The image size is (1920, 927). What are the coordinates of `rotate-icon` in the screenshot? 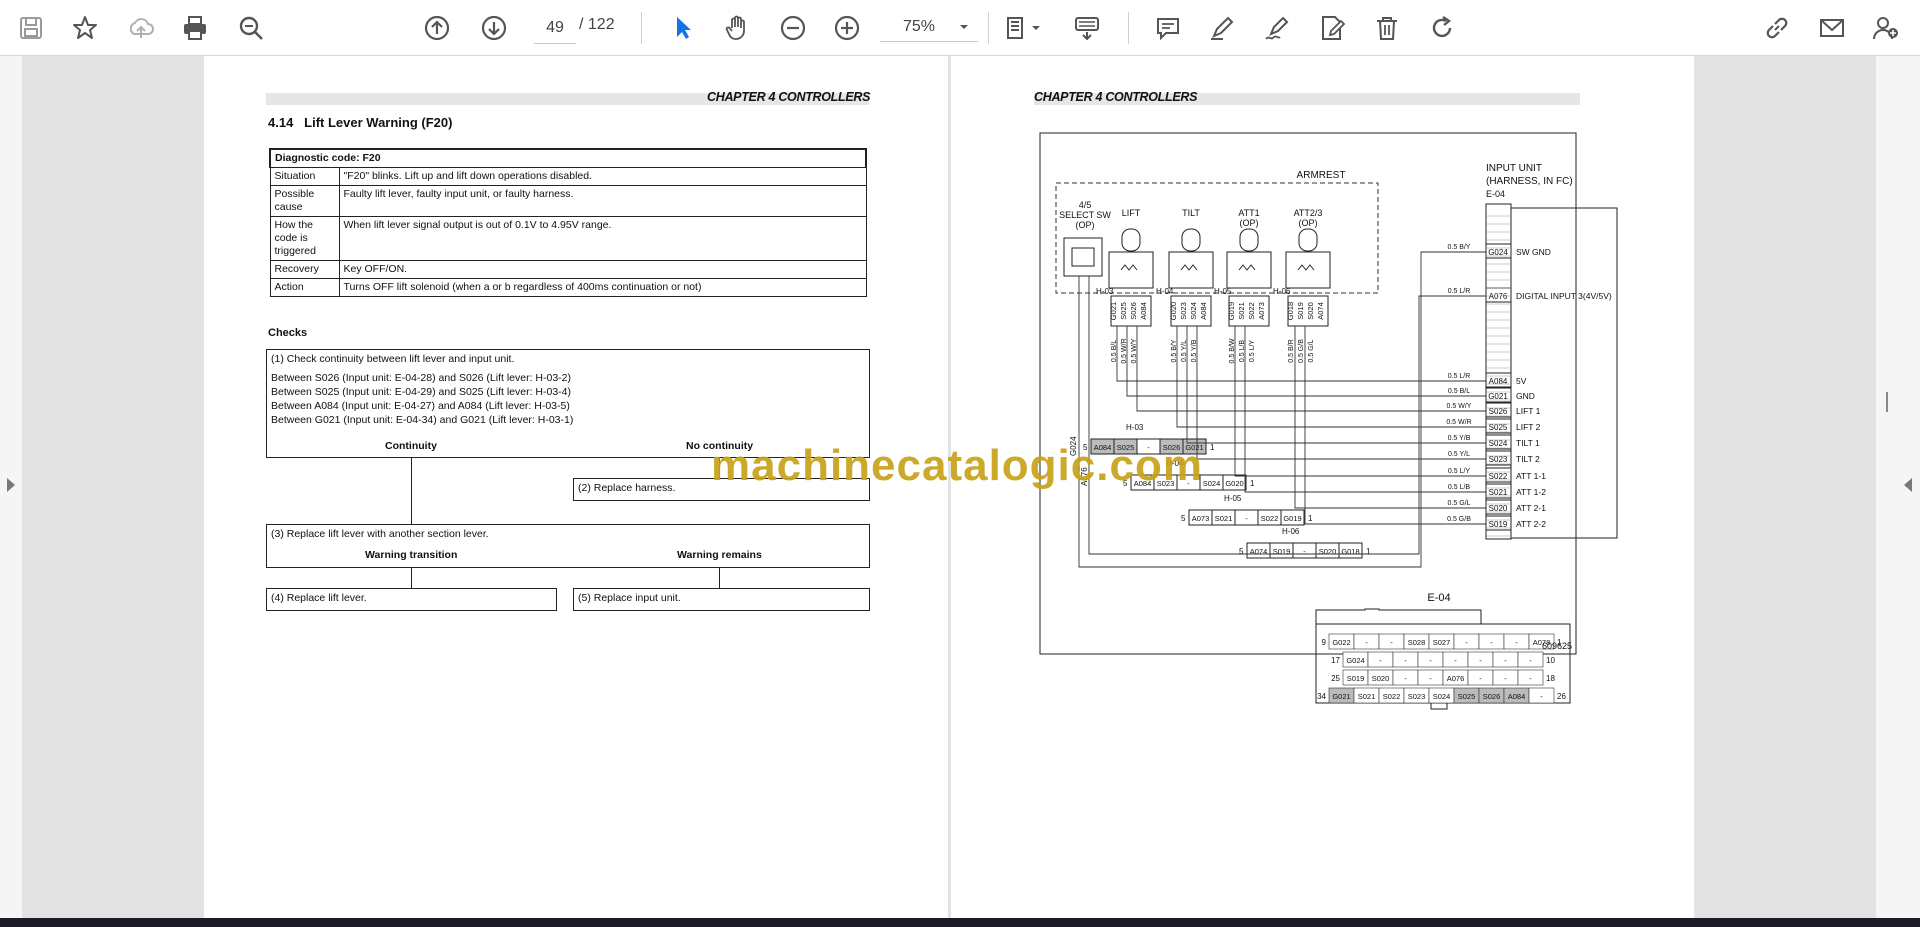 It's located at (1442, 28).